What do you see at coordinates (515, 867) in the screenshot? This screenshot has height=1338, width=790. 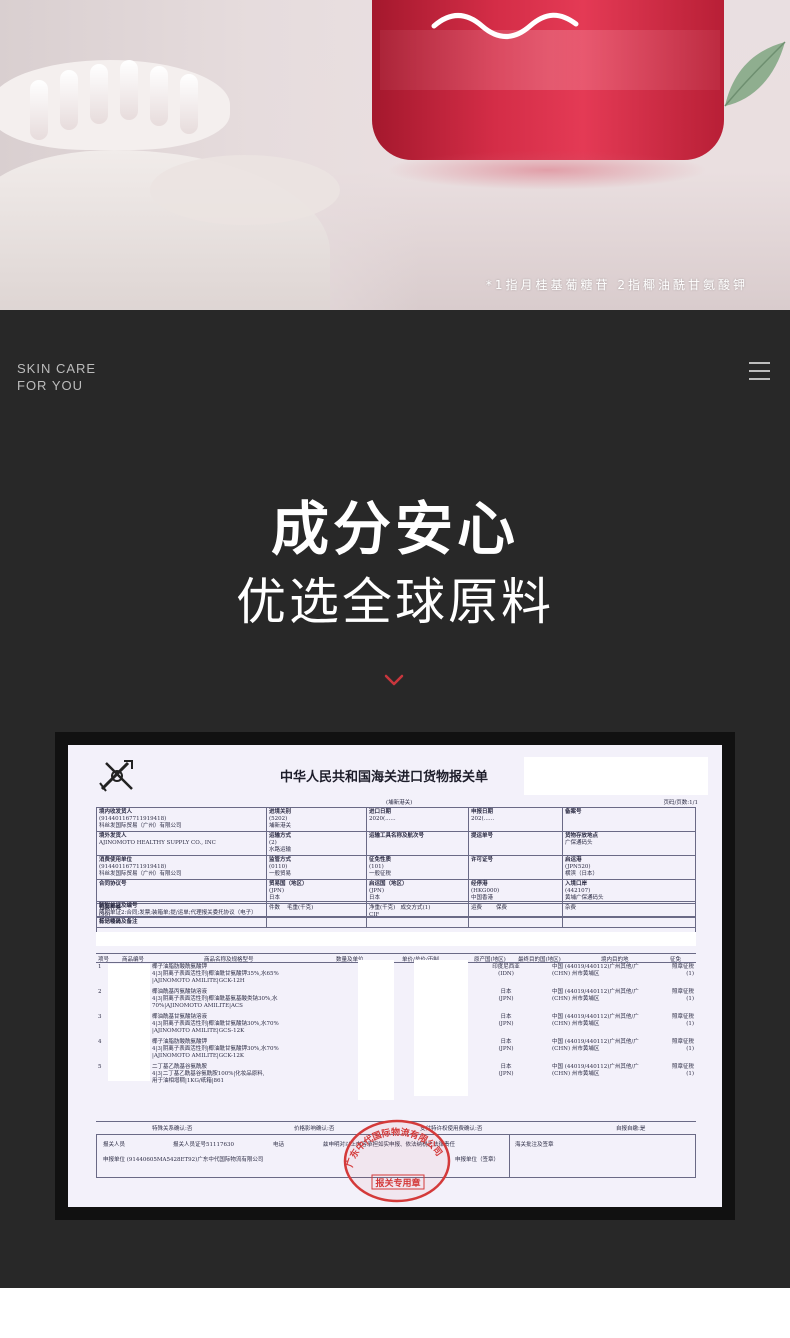 I see `license-cell: 许可证号` at bounding box center [515, 867].